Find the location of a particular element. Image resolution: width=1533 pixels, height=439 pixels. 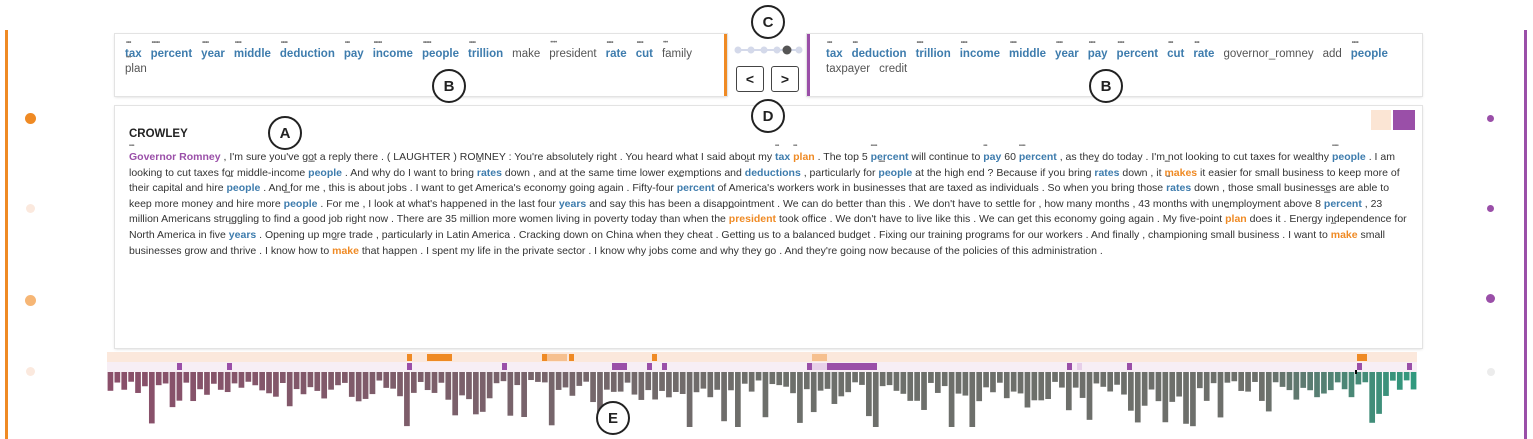

keyword: governor_romney is located at coordinates (1268, 54).